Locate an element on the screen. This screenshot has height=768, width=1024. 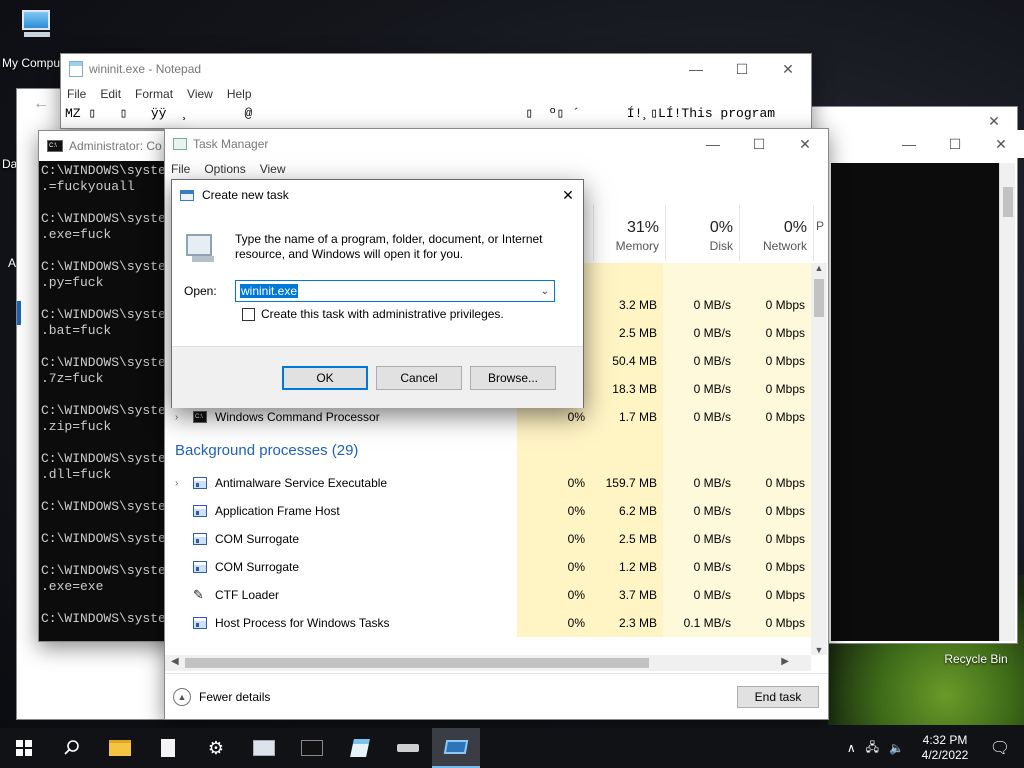
drive-icon is located at coordinates (408, 748).